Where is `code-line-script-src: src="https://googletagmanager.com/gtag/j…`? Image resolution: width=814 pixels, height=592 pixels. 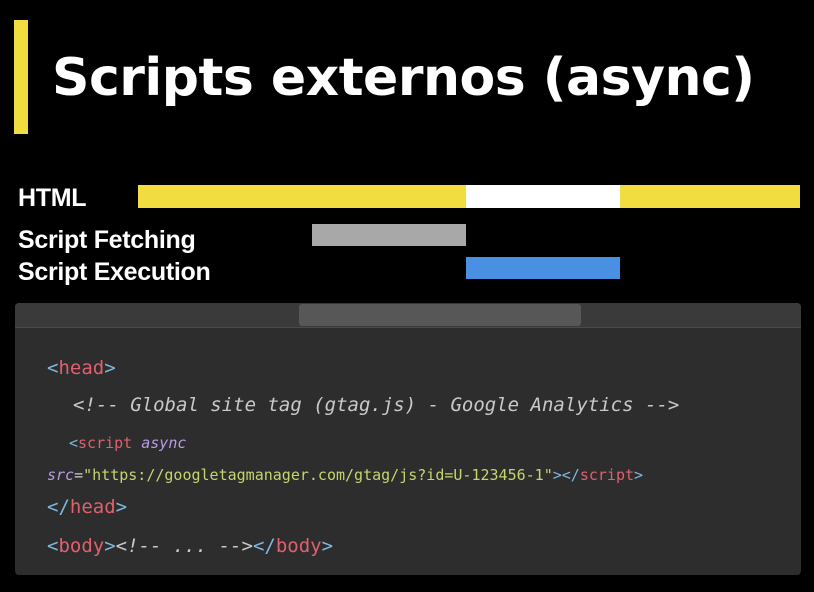 code-line-script-src: src="https://googletagmanager.com/gtag/j… is located at coordinates (345, 475).